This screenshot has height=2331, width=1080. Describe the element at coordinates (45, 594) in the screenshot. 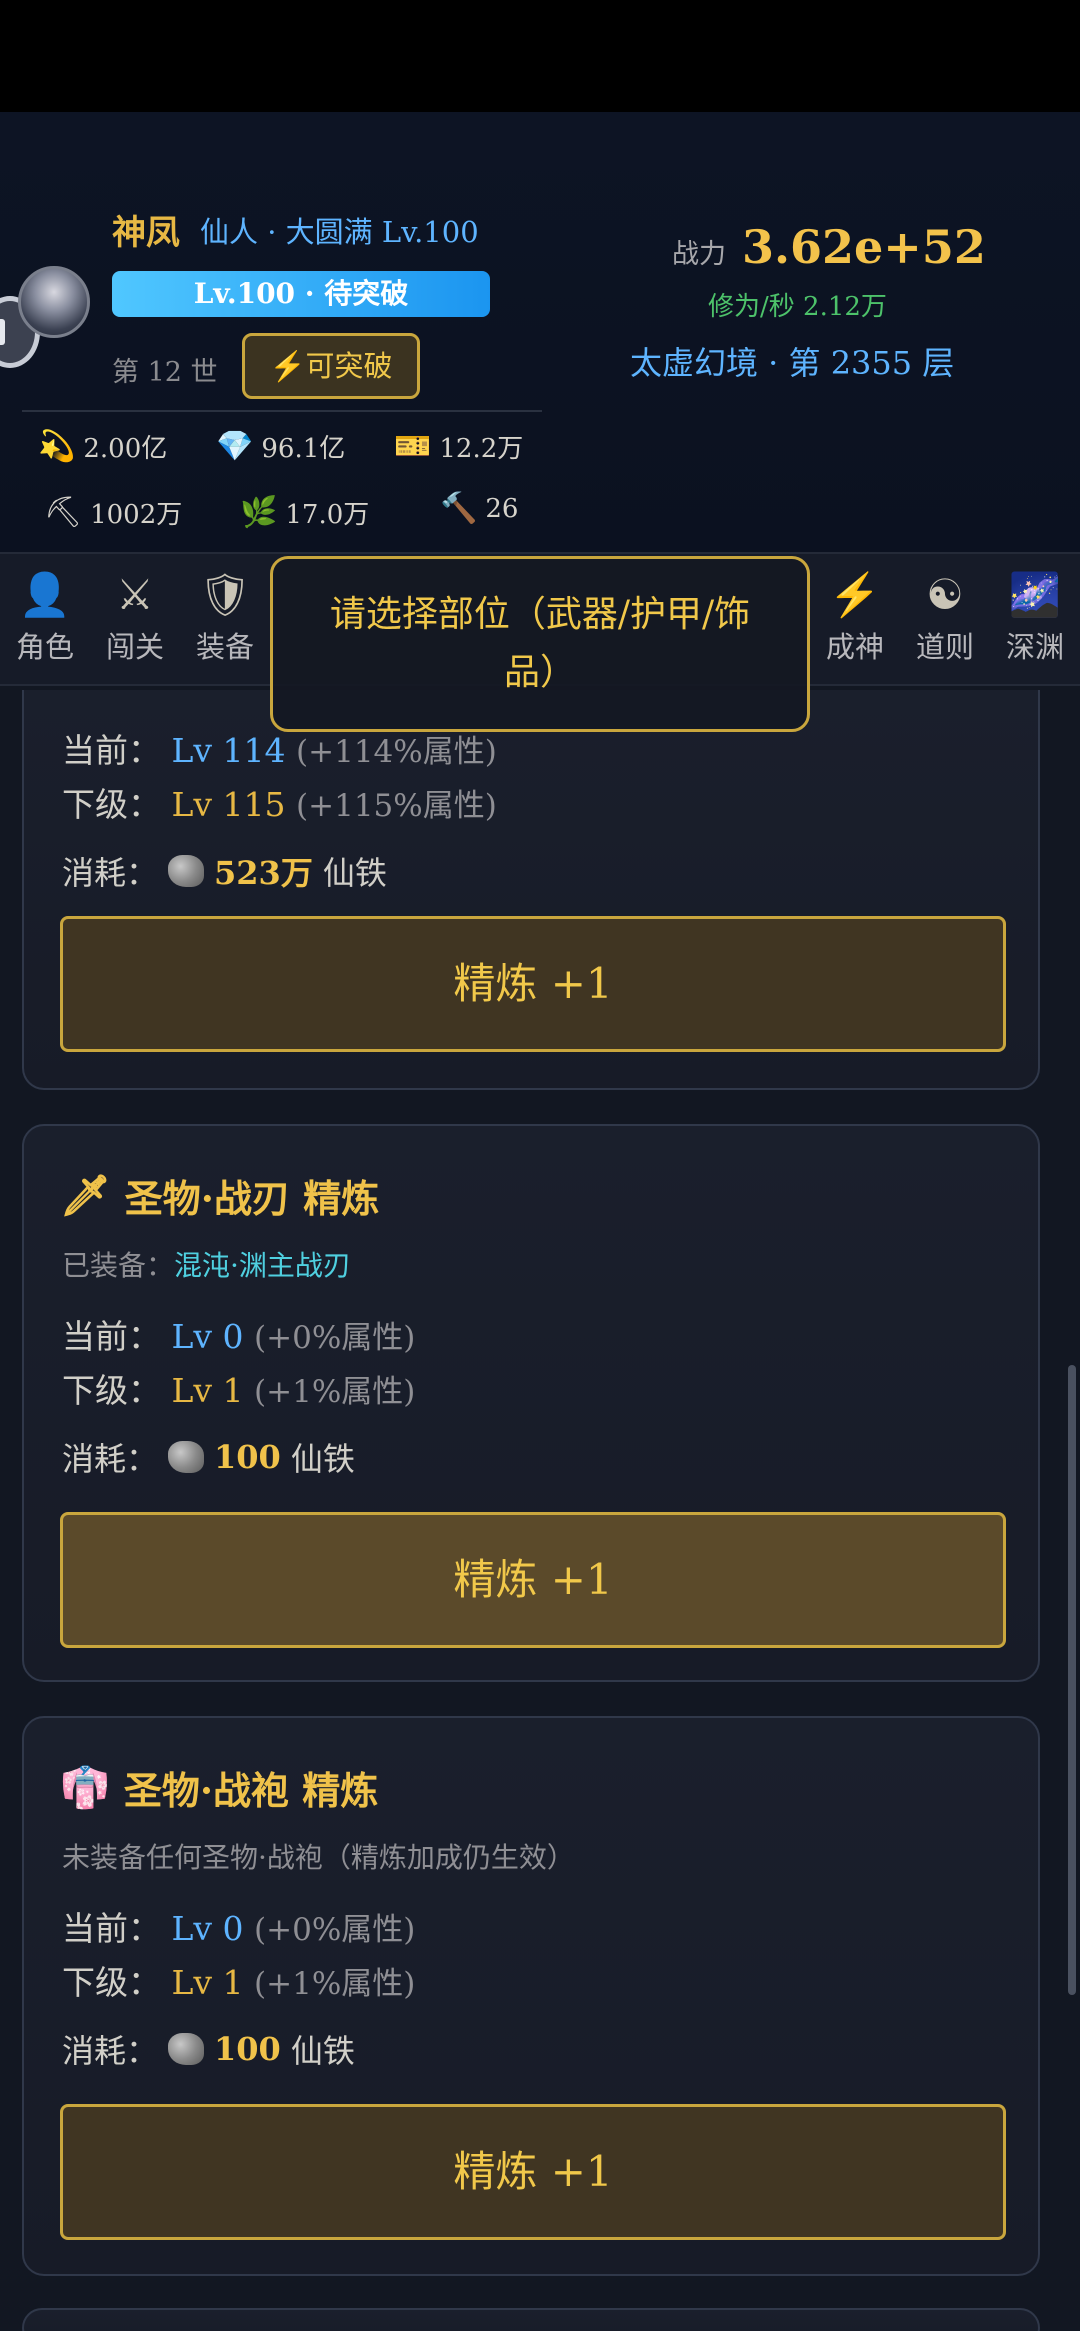

I see `person-icon: 👤` at that location.